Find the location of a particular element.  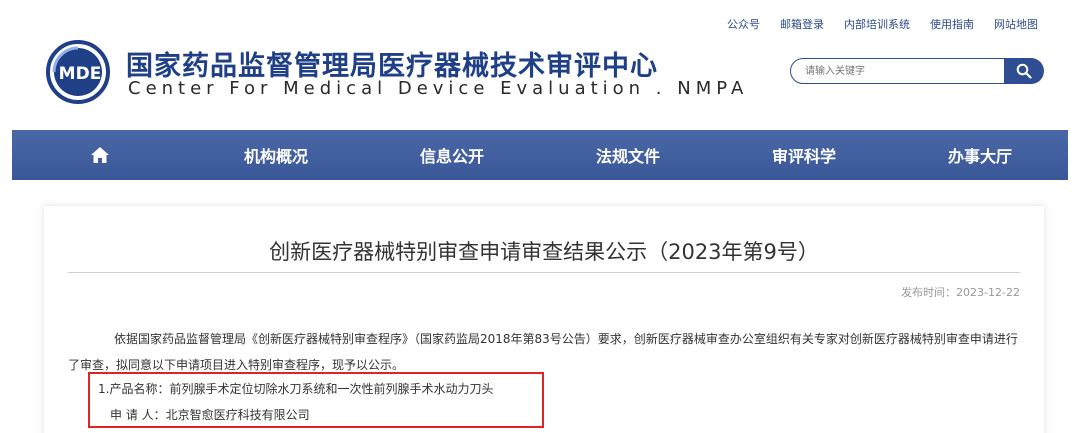

logo-text: MDE is located at coordinates (80, 74).